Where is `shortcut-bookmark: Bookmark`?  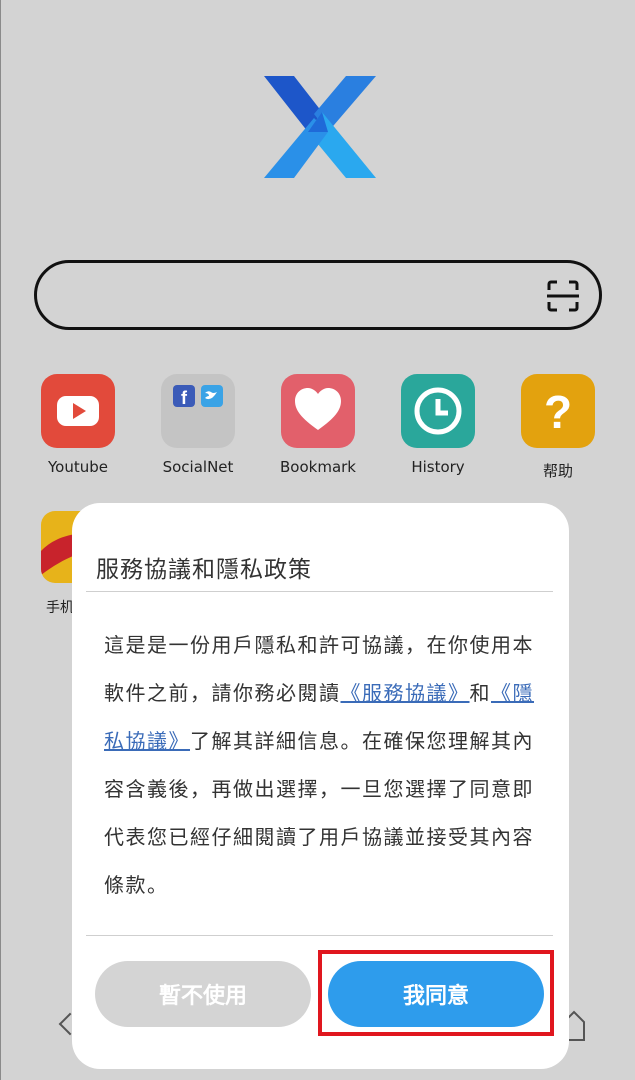 shortcut-bookmark: Bookmark is located at coordinates (318, 425).